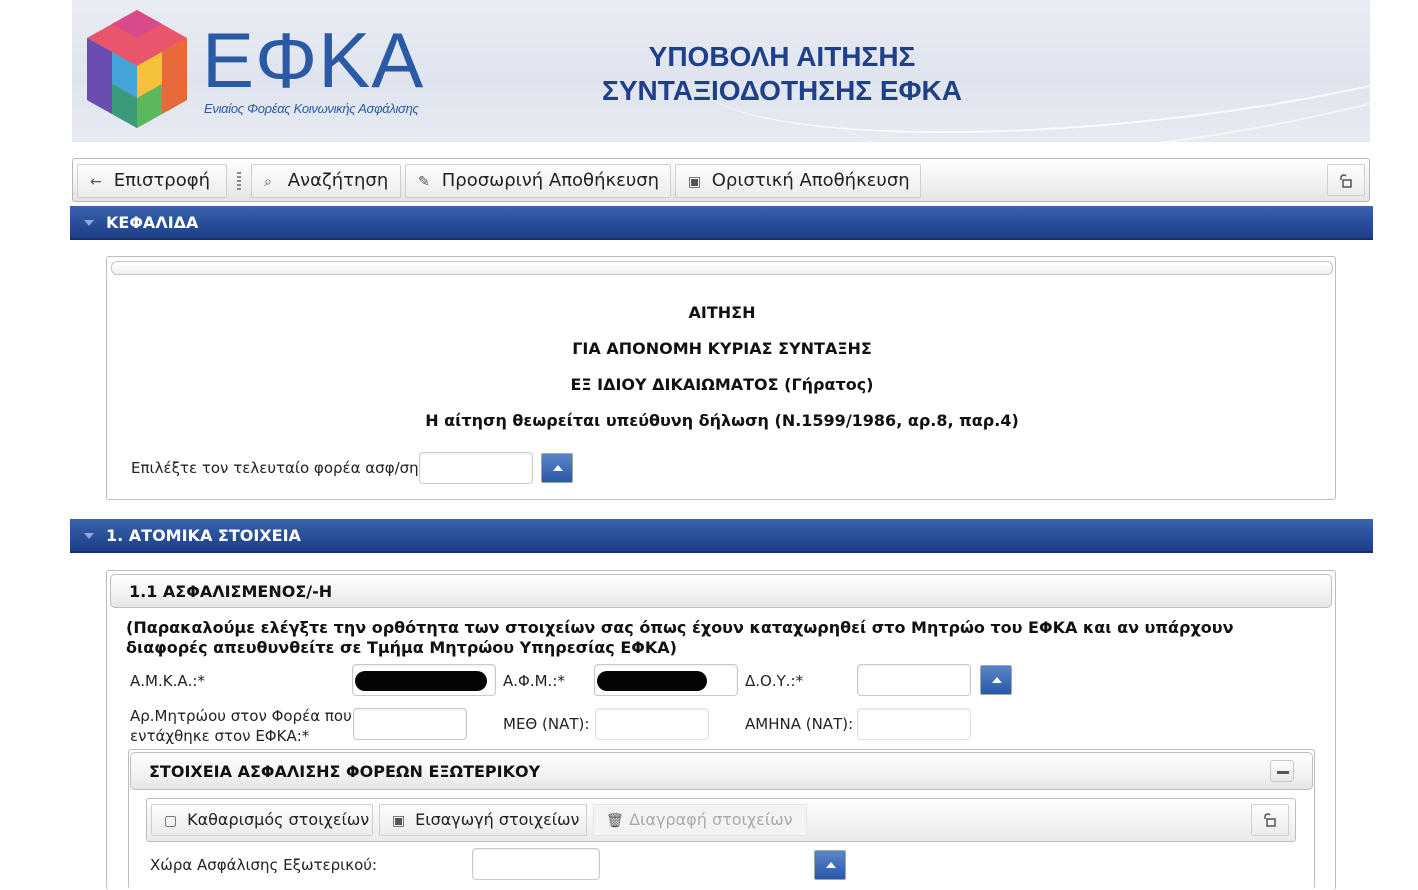 The height and width of the screenshot is (890, 1418). Describe the element at coordinates (721, 591) in the screenshot. I see `insured-subheader: 1.1 ΑΣΦΑΛΙΣΜΕΝΟΣ/-Η` at that location.